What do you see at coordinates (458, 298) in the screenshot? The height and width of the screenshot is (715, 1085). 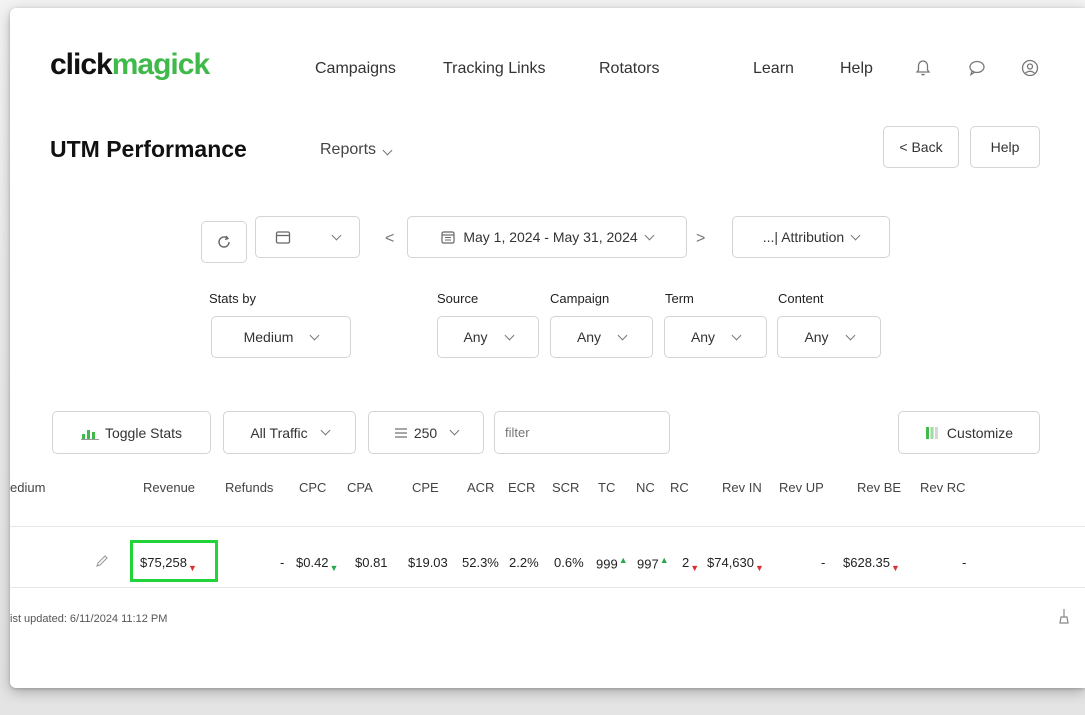 I see `source-label: Source` at bounding box center [458, 298].